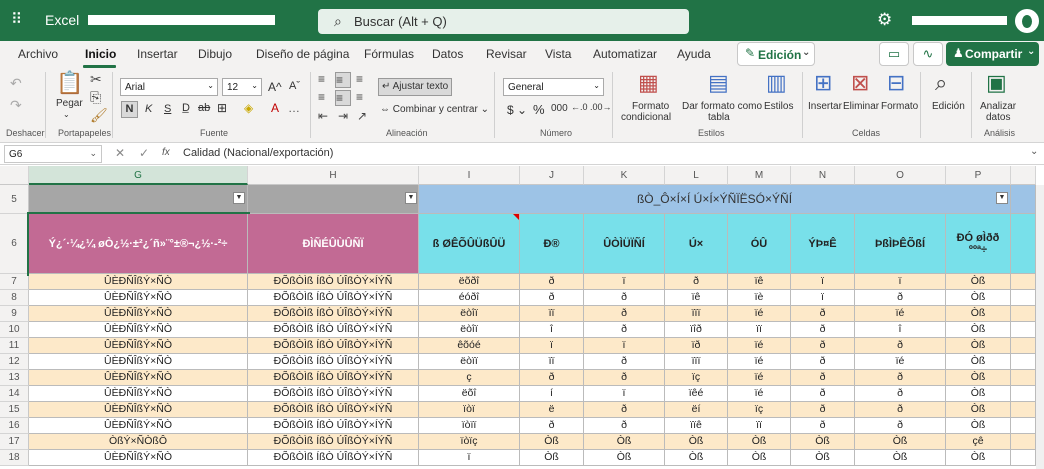 The image size is (1044, 469). Describe the element at coordinates (503, 21) in the screenshot. I see `search-box: ⌕ Buscar (Alt + Q)` at that location.